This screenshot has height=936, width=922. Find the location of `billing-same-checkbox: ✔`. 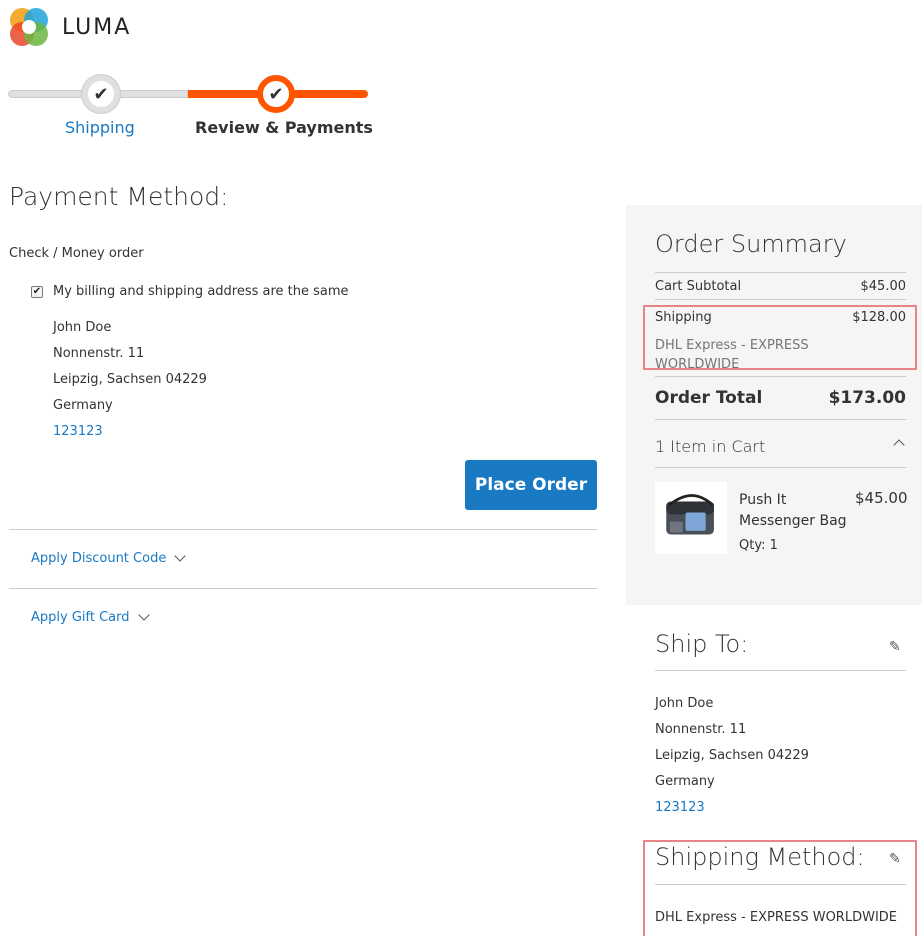

billing-same-checkbox: ✔ is located at coordinates (37, 291).